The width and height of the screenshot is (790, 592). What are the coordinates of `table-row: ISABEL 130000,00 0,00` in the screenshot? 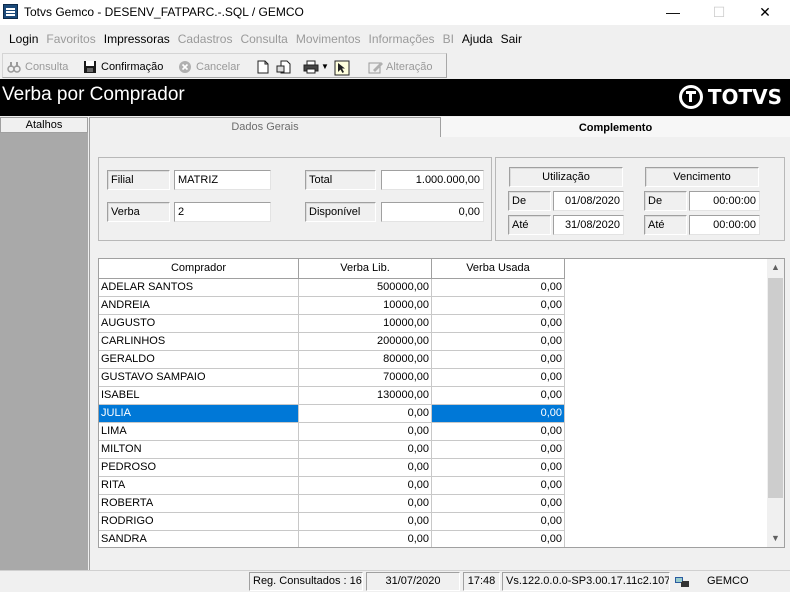 It's located at (332, 396).